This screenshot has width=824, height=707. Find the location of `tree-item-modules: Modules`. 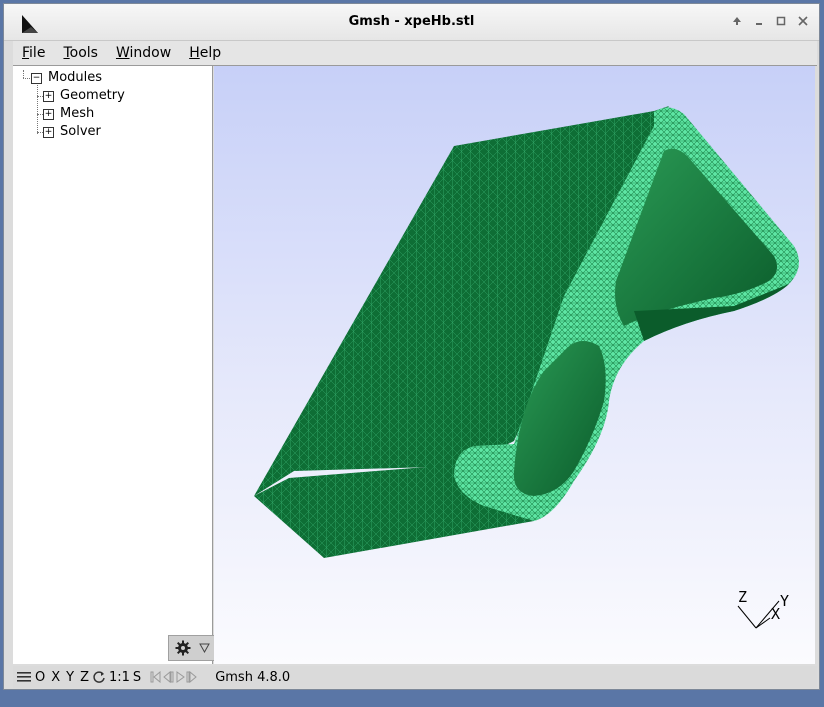

tree-item-modules: Modules is located at coordinates (75, 77).